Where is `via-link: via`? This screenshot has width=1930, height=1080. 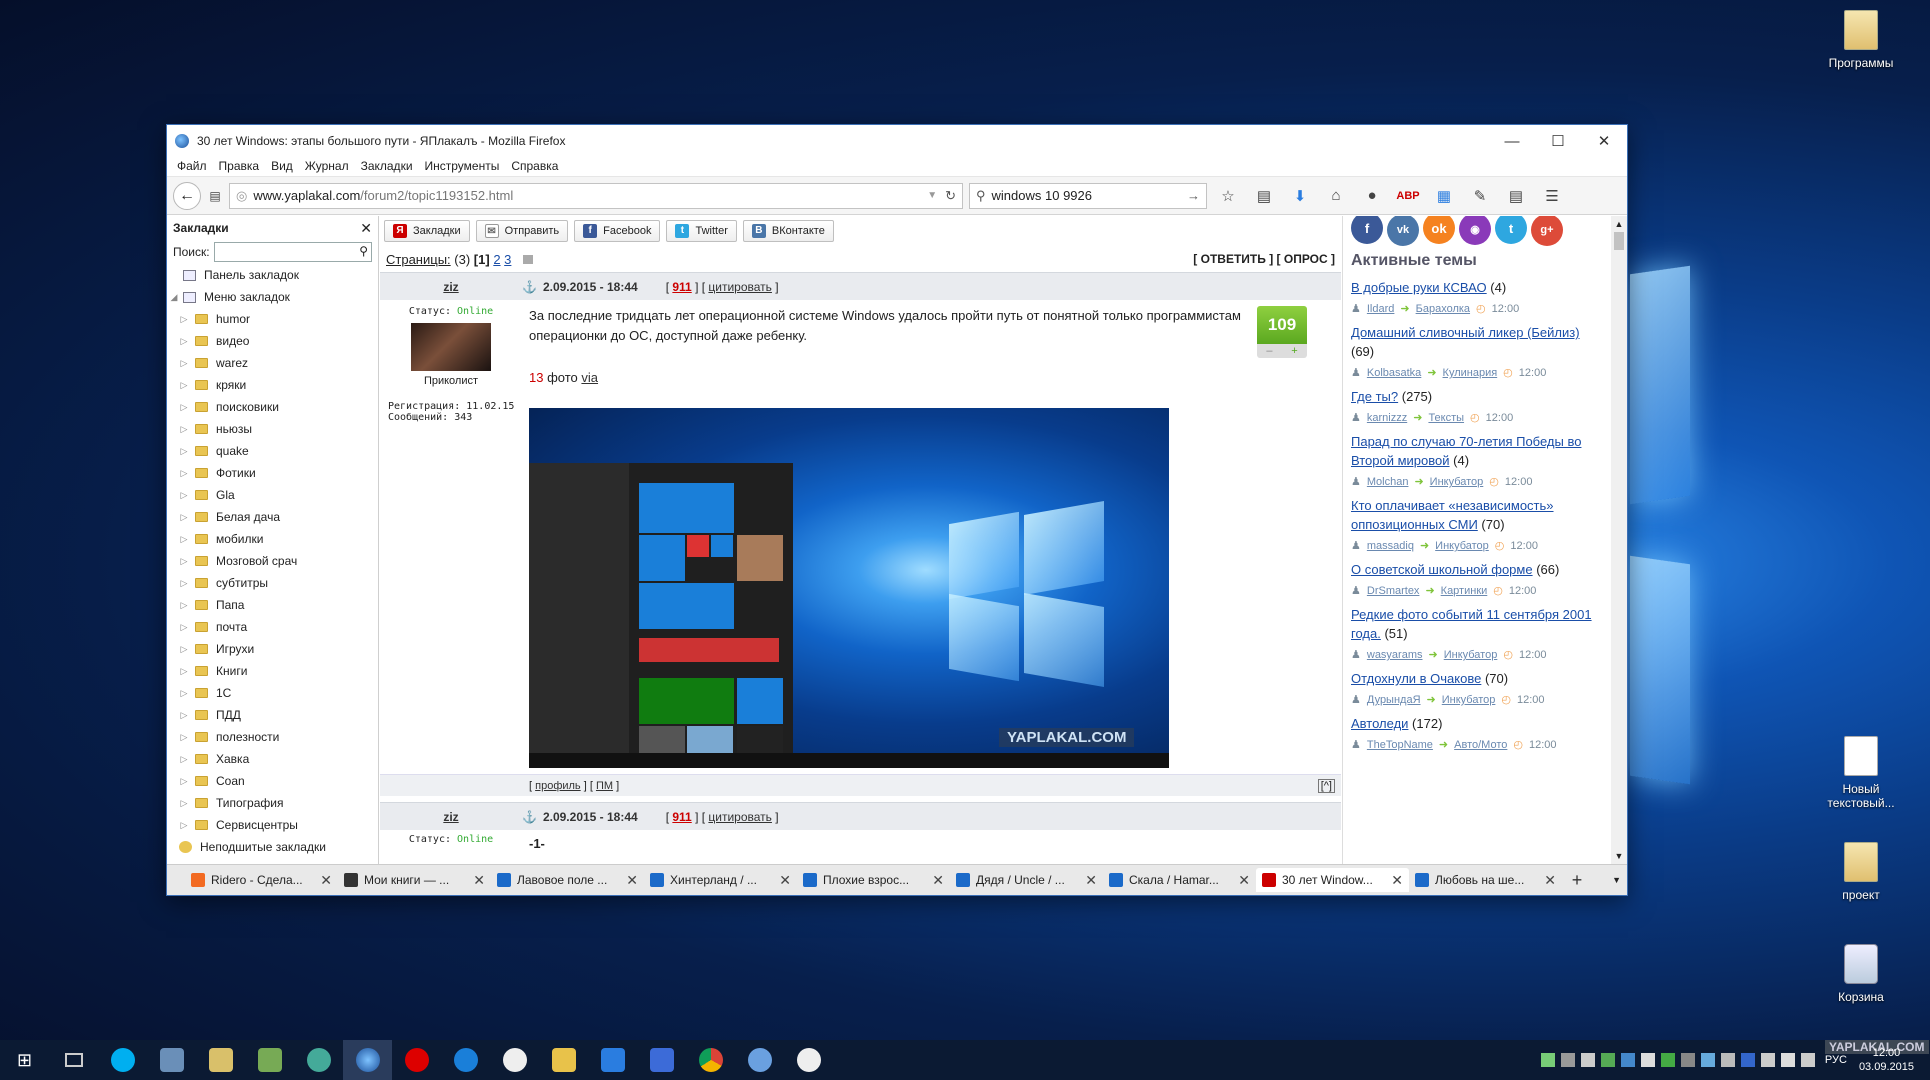 via-link: via is located at coordinates (589, 377).